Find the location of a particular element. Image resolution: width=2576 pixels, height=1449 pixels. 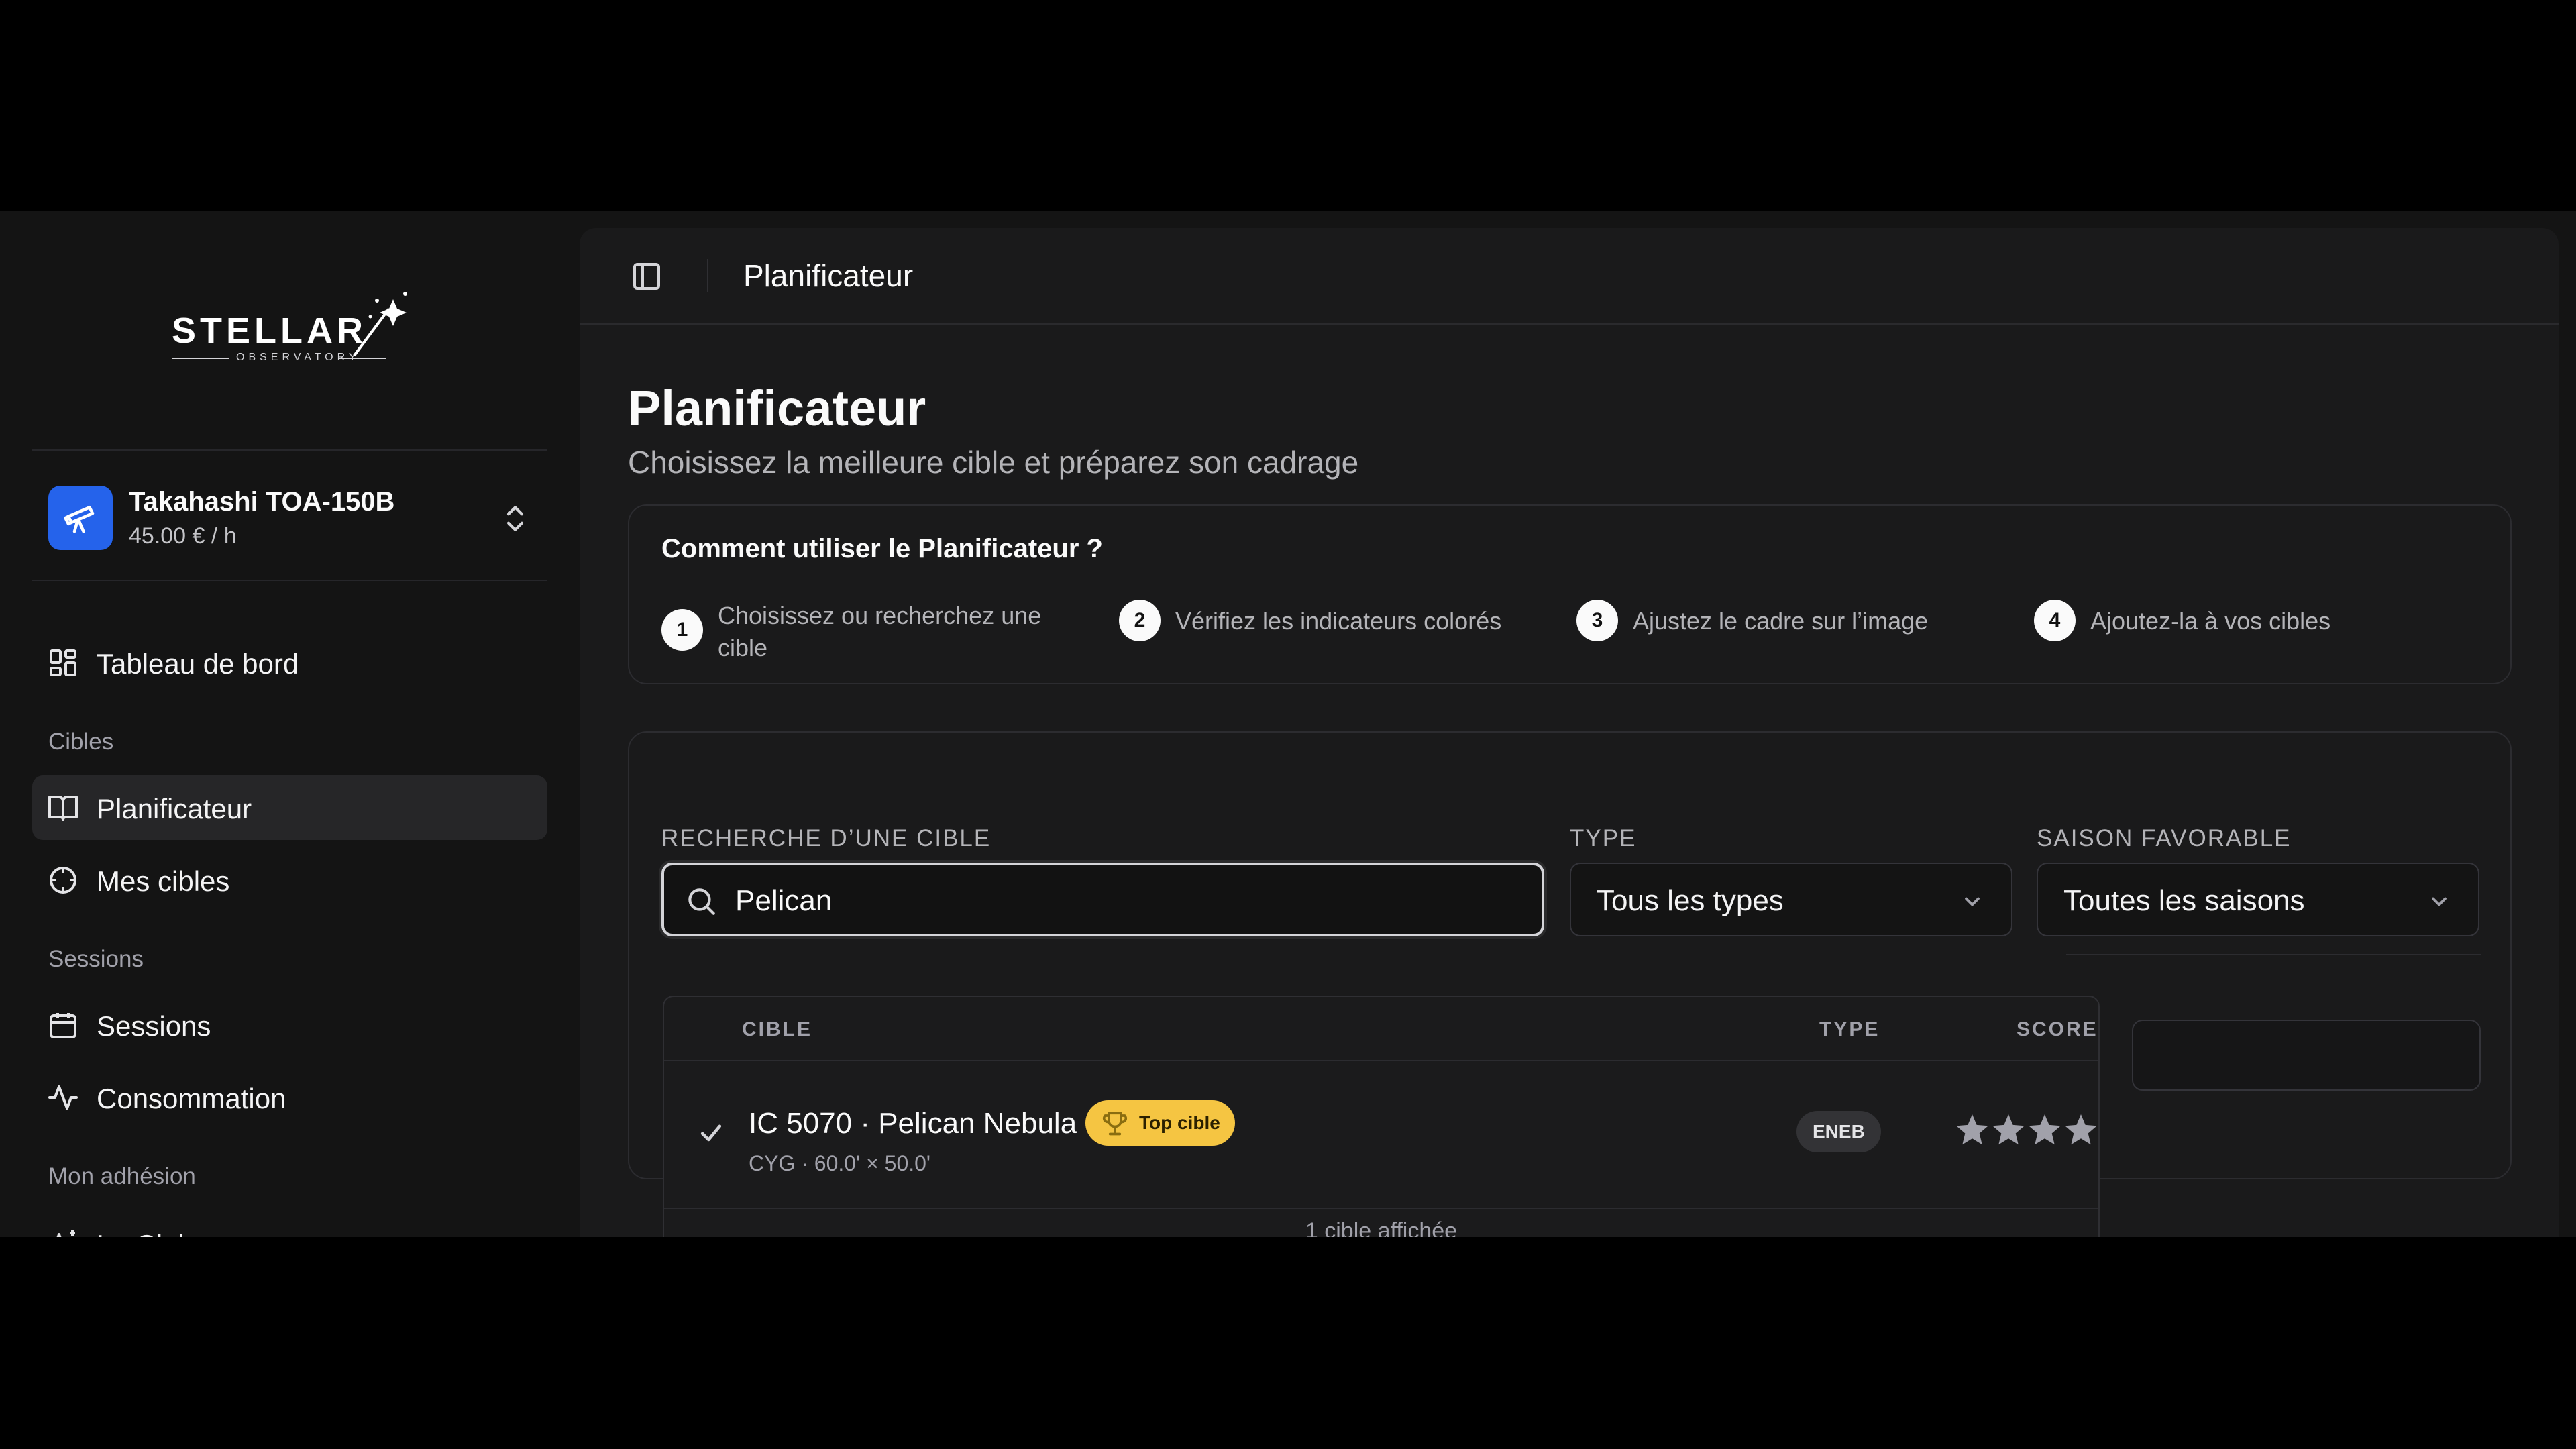

step-number: 1 is located at coordinates (682, 630).